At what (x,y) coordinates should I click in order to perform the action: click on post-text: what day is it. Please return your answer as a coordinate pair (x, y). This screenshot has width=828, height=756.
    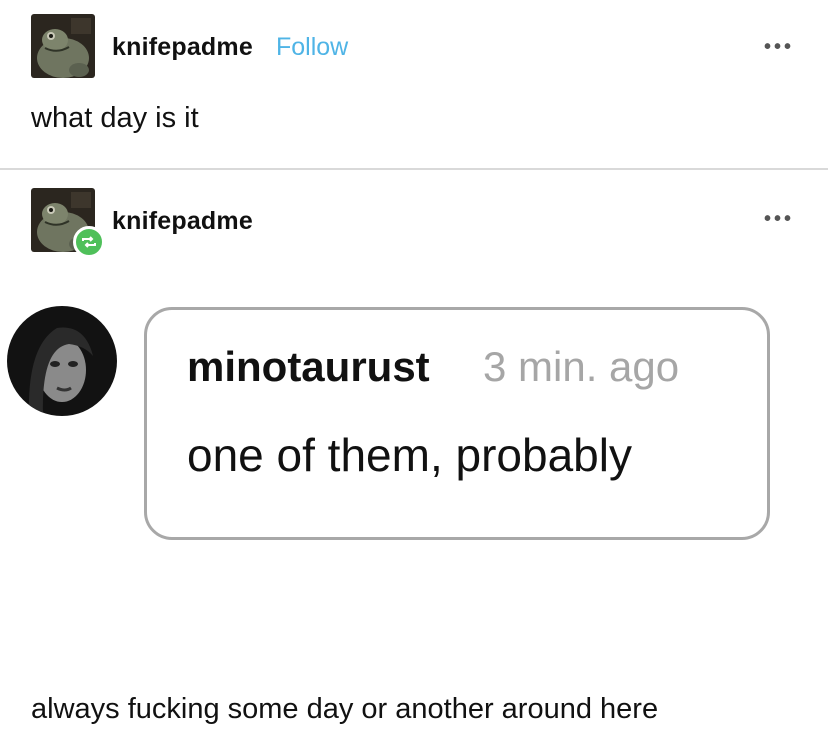
    Looking at the image, I should click on (115, 118).